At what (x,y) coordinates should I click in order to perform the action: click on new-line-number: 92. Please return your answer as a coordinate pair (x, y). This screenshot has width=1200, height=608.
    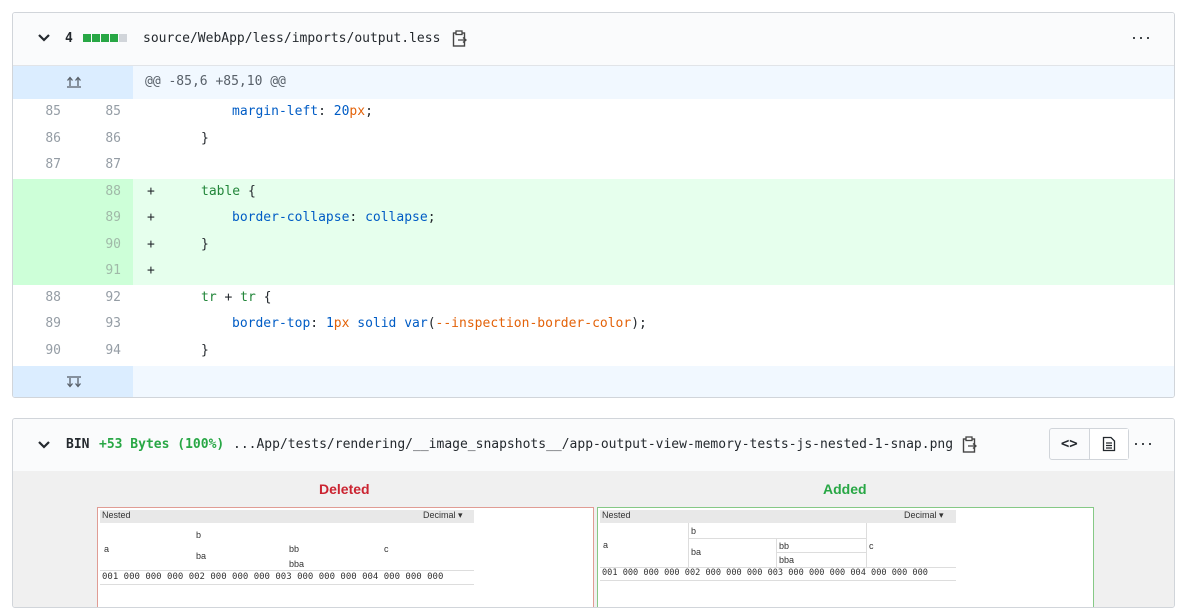
    Looking at the image, I should click on (106, 297).